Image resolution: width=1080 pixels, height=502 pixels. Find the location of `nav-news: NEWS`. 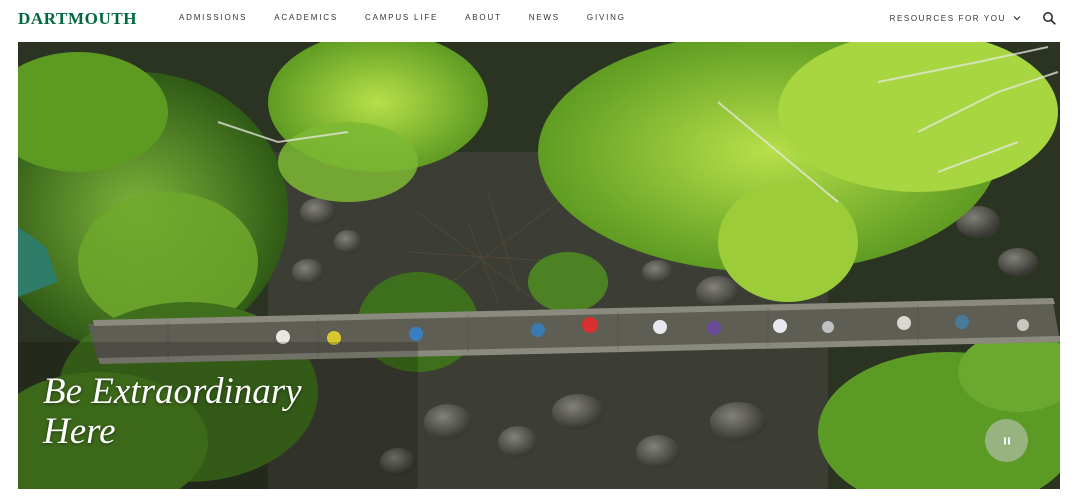

nav-news: NEWS is located at coordinates (544, 17).